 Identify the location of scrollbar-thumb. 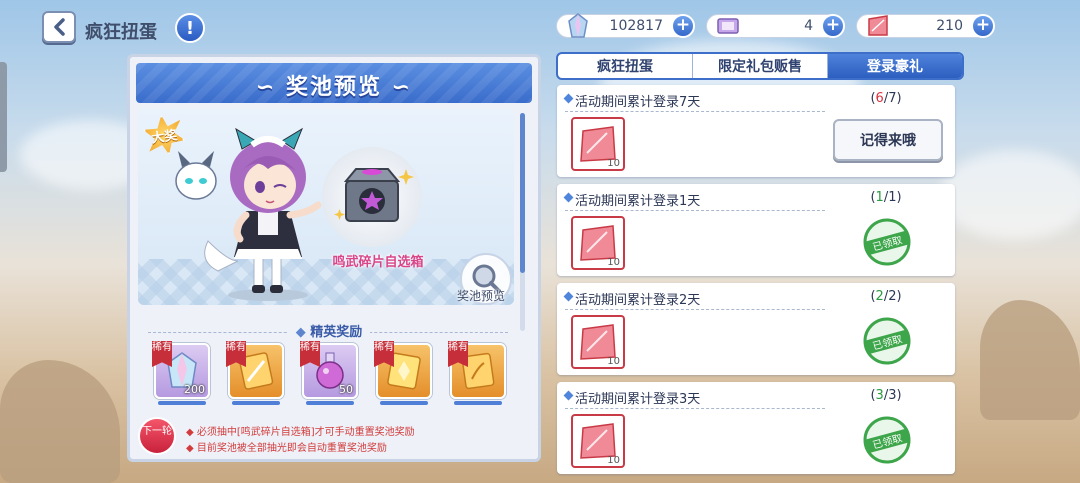
(522, 193).